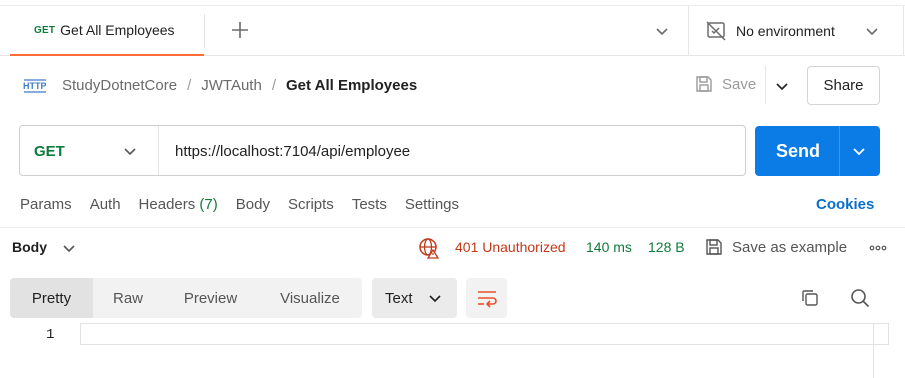 This screenshot has height=378, width=905. What do you see at coordinates (843, 85) in the screenshot?
I see `share-button: Share` at bounding box center [843, 85].